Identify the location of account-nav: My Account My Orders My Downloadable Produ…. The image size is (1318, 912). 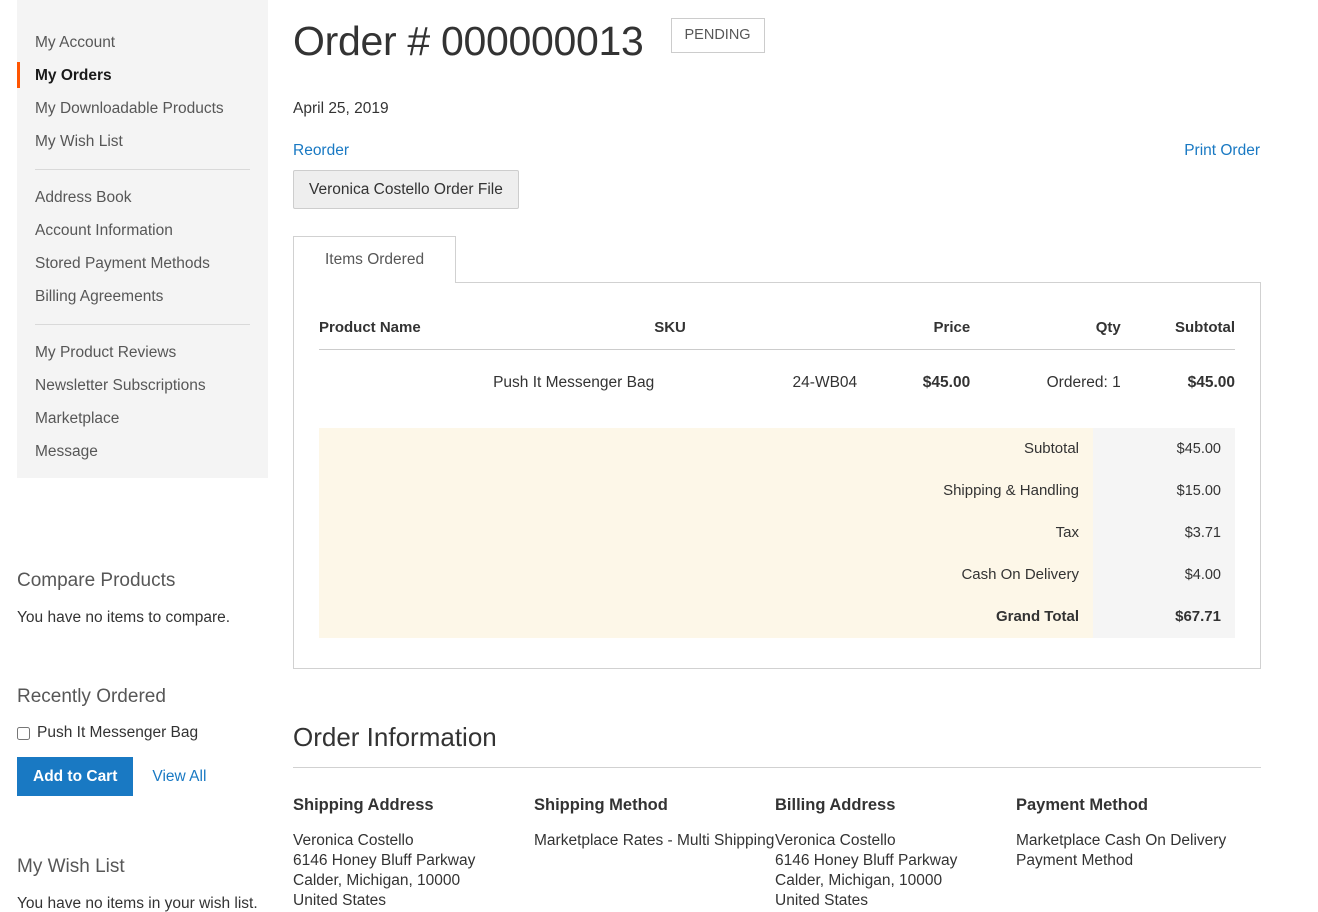
(142, 234).